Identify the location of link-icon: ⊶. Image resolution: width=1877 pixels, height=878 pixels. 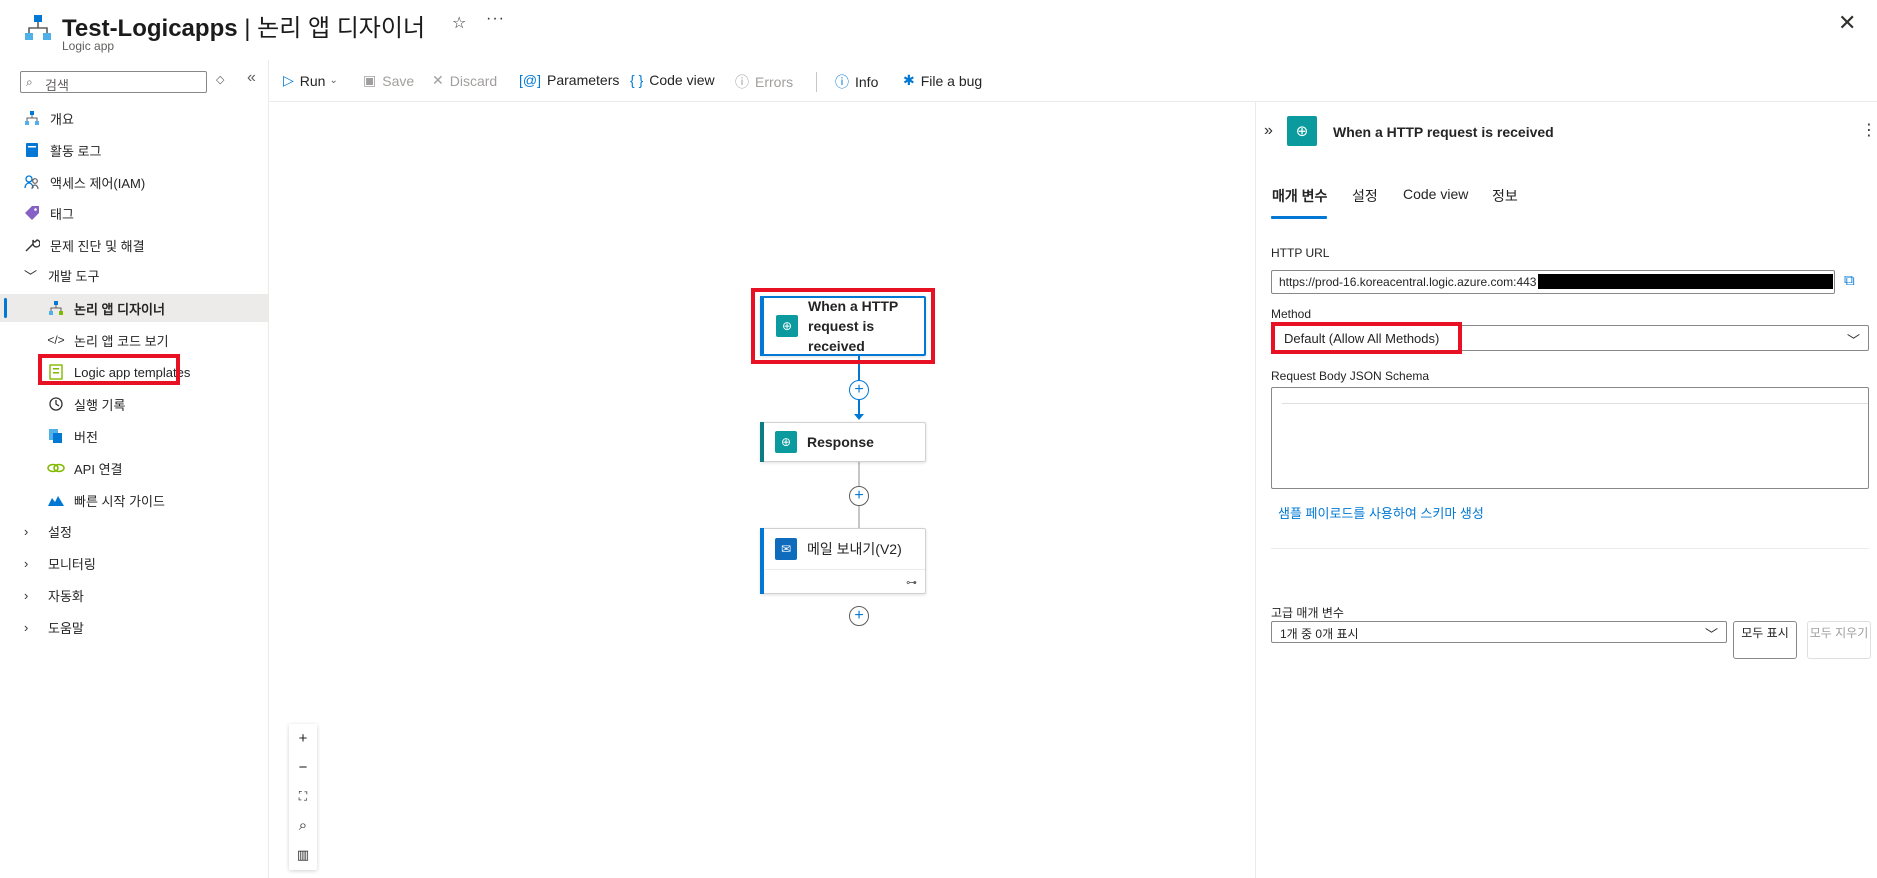
(911, 583).